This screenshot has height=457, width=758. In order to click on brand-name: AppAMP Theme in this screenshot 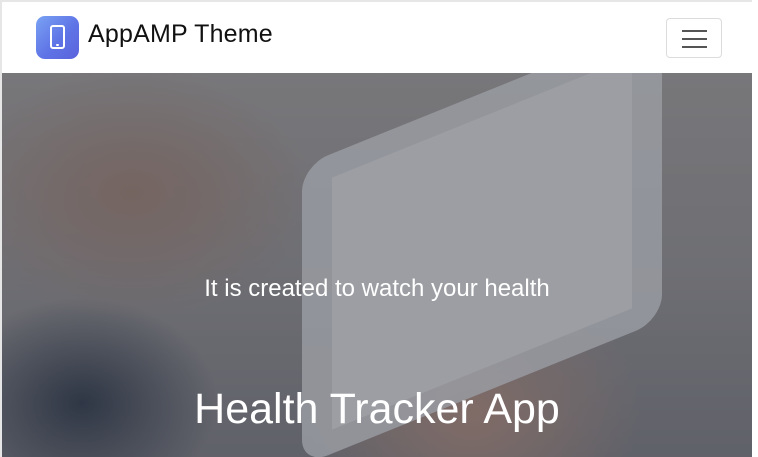, I will do `click(180, 34)`.